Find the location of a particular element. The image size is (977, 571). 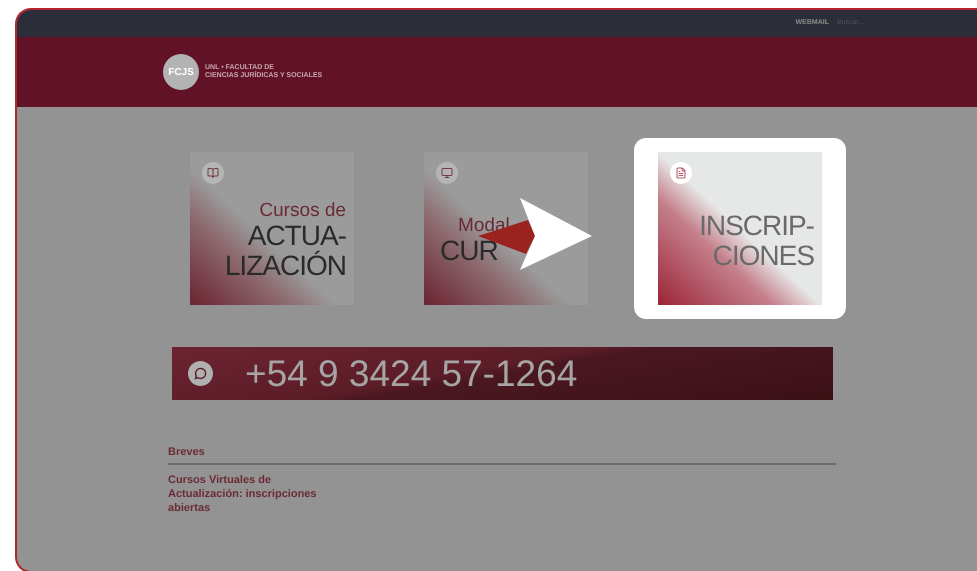

phone-banner: +54 9 3424 57-1264 is located at coordinates (502, 373).